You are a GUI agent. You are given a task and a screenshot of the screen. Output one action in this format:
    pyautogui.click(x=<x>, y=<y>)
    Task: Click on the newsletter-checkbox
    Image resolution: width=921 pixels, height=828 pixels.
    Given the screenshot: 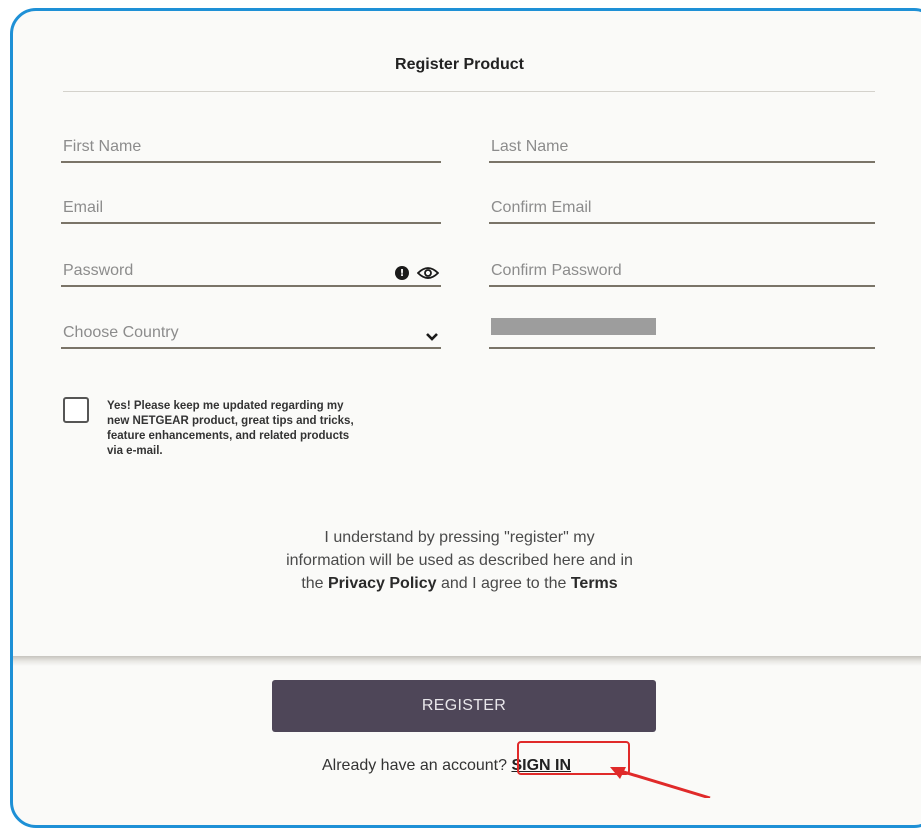 What is the action you would take?
    pyautogui.click(x=76, y=410)
    